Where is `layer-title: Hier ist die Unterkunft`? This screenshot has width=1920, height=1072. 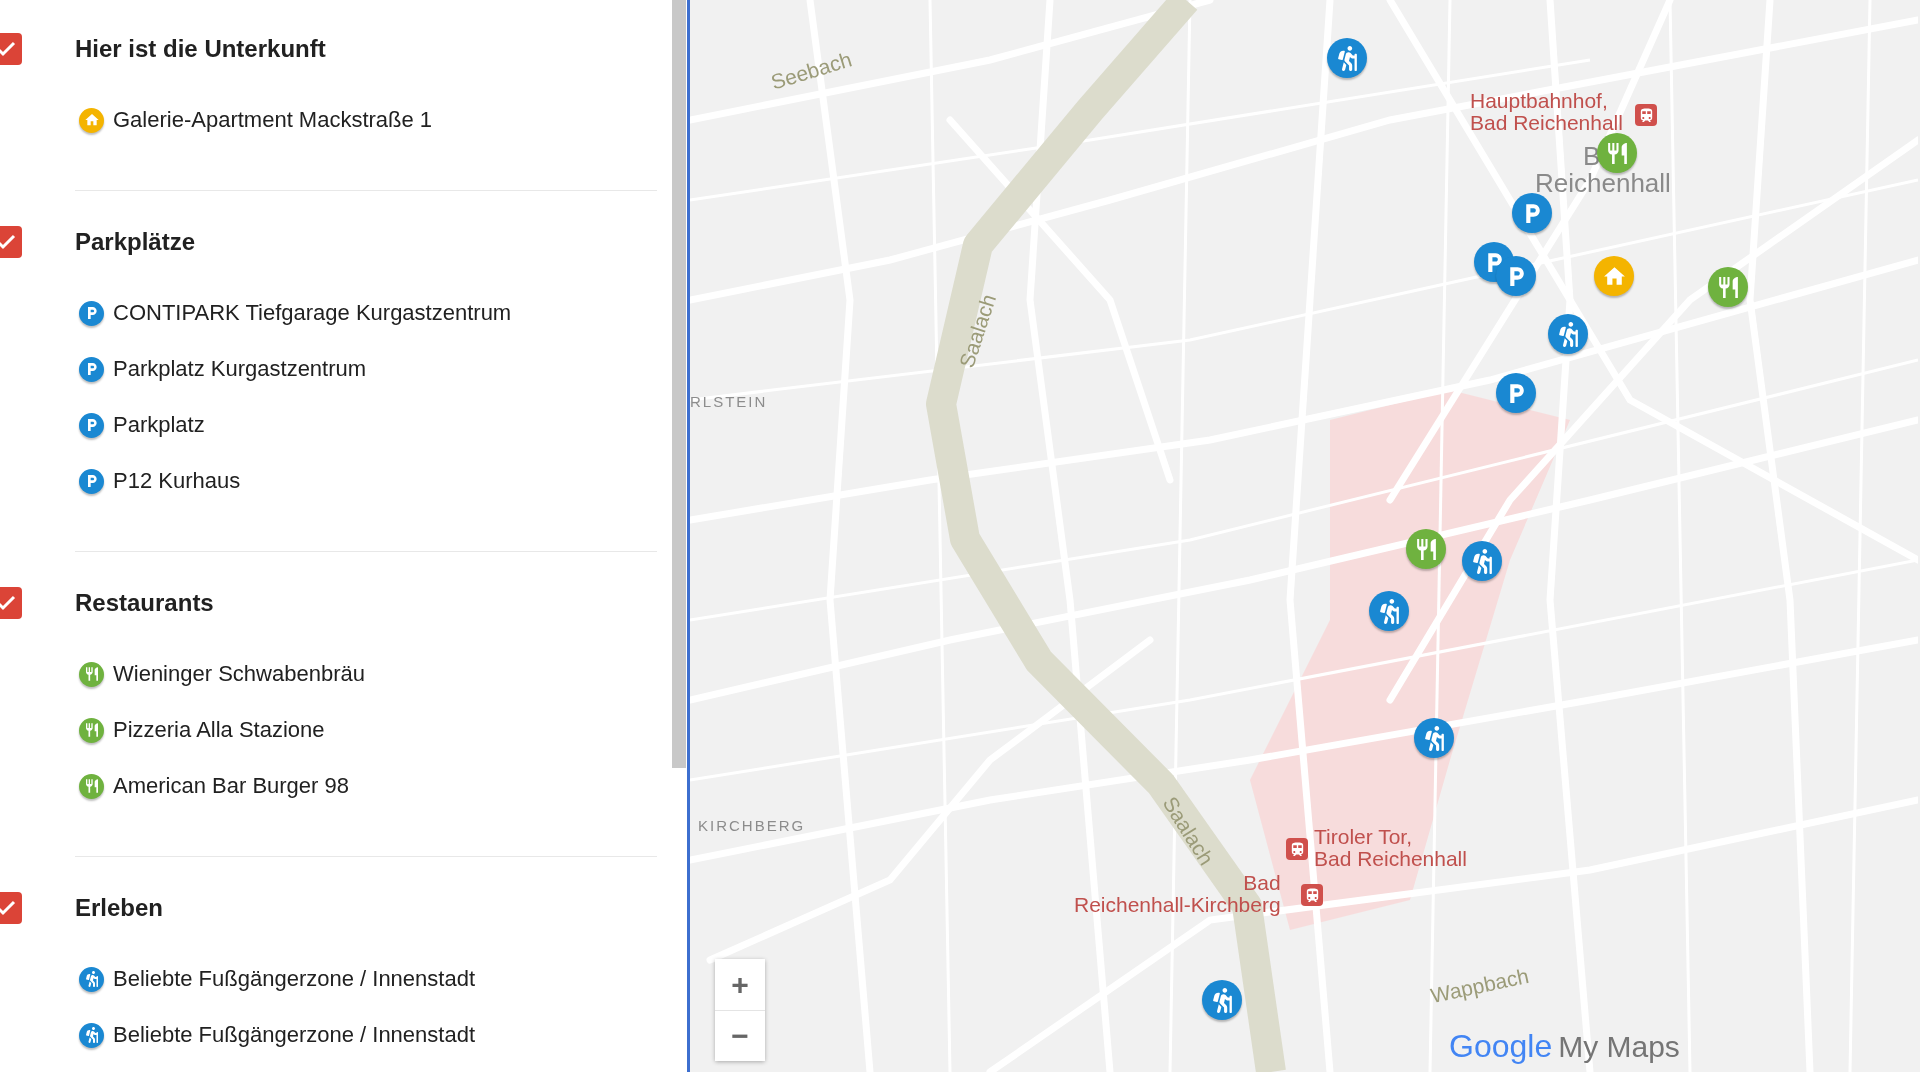
layer-title: Hier ist die Unterkunft is located at coordinates (200, 49).